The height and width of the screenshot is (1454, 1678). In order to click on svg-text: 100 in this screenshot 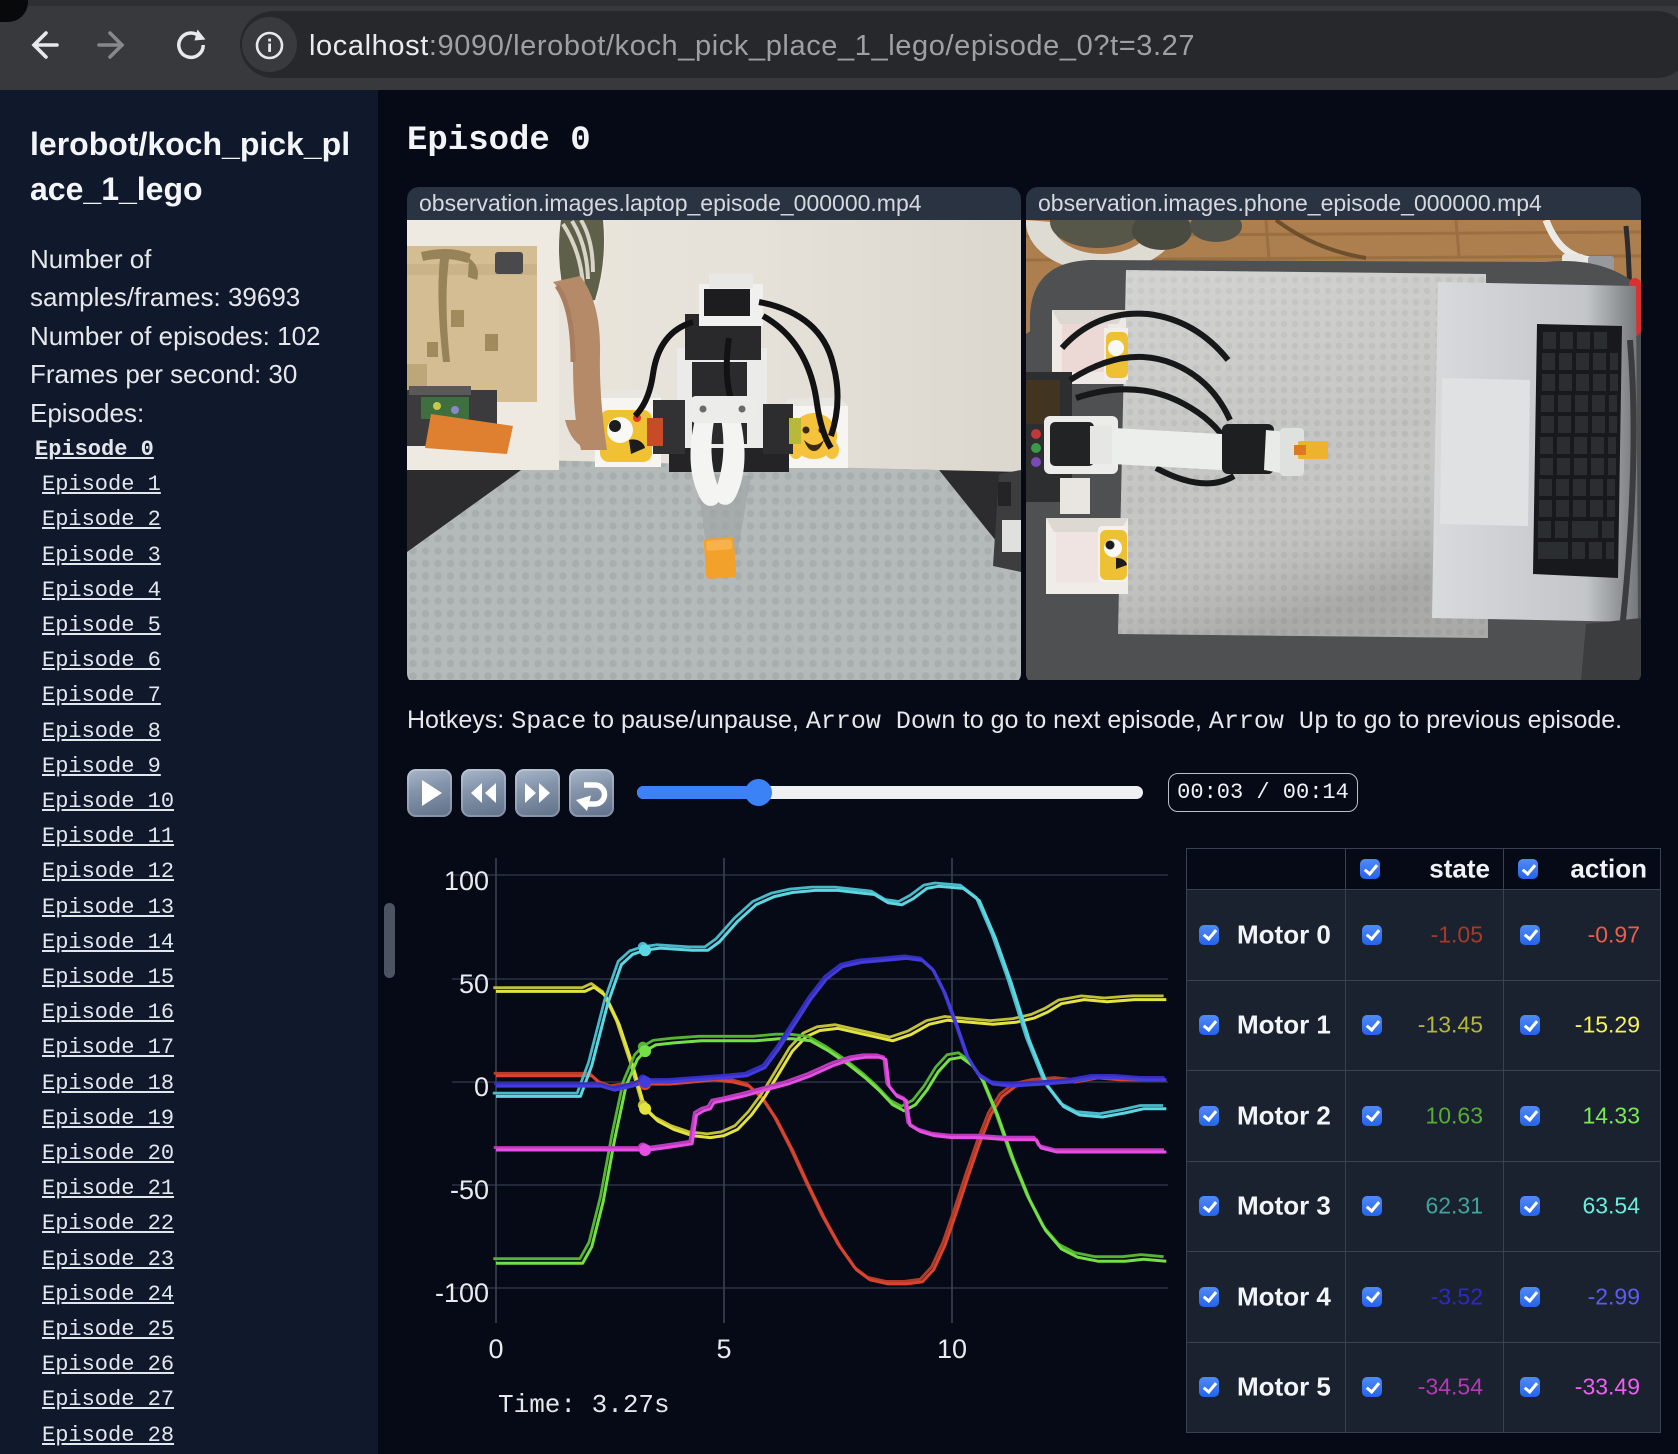, I will do `click(466, 881)`.